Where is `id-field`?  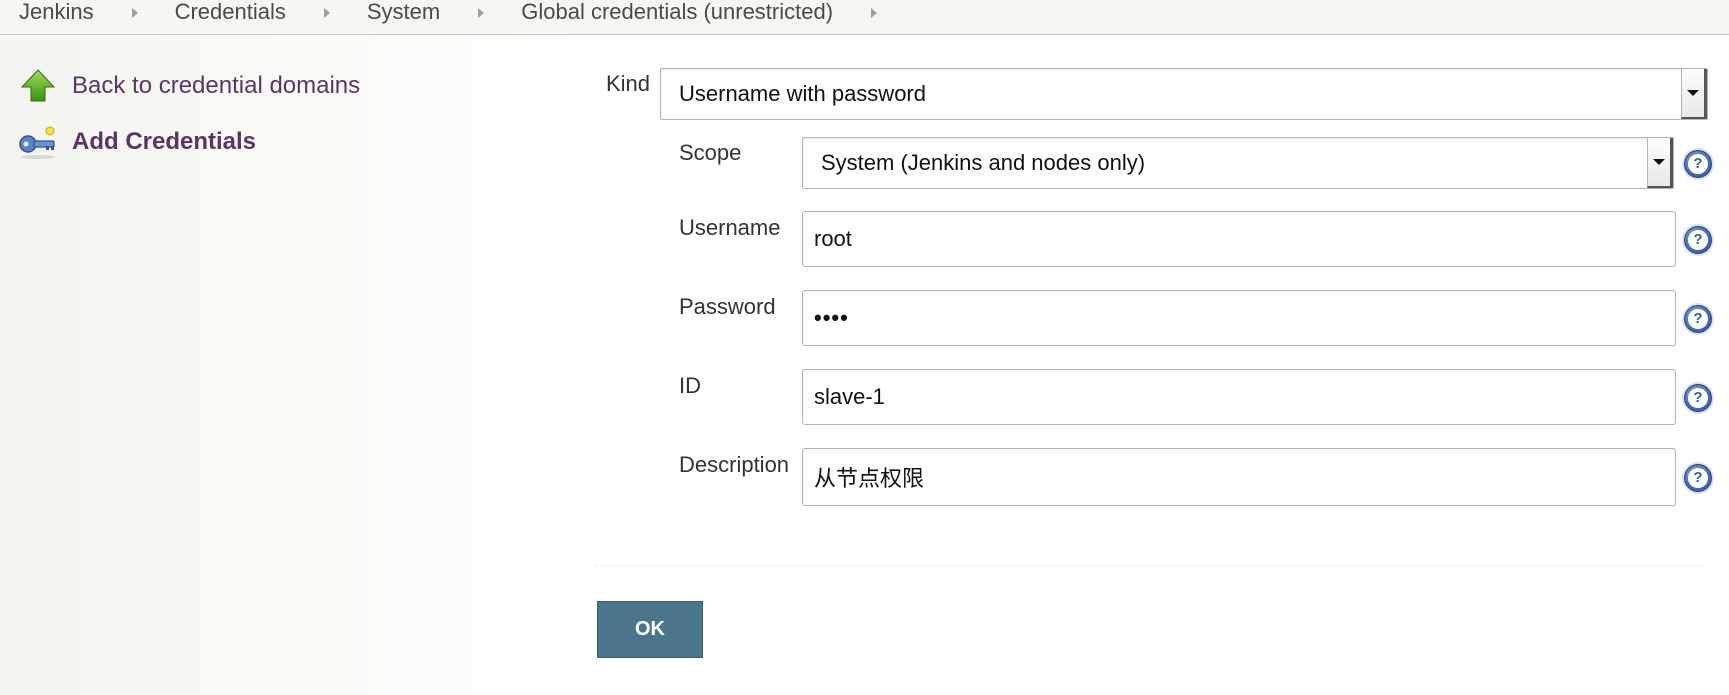 id-field is located at coordinates (1239, 397).